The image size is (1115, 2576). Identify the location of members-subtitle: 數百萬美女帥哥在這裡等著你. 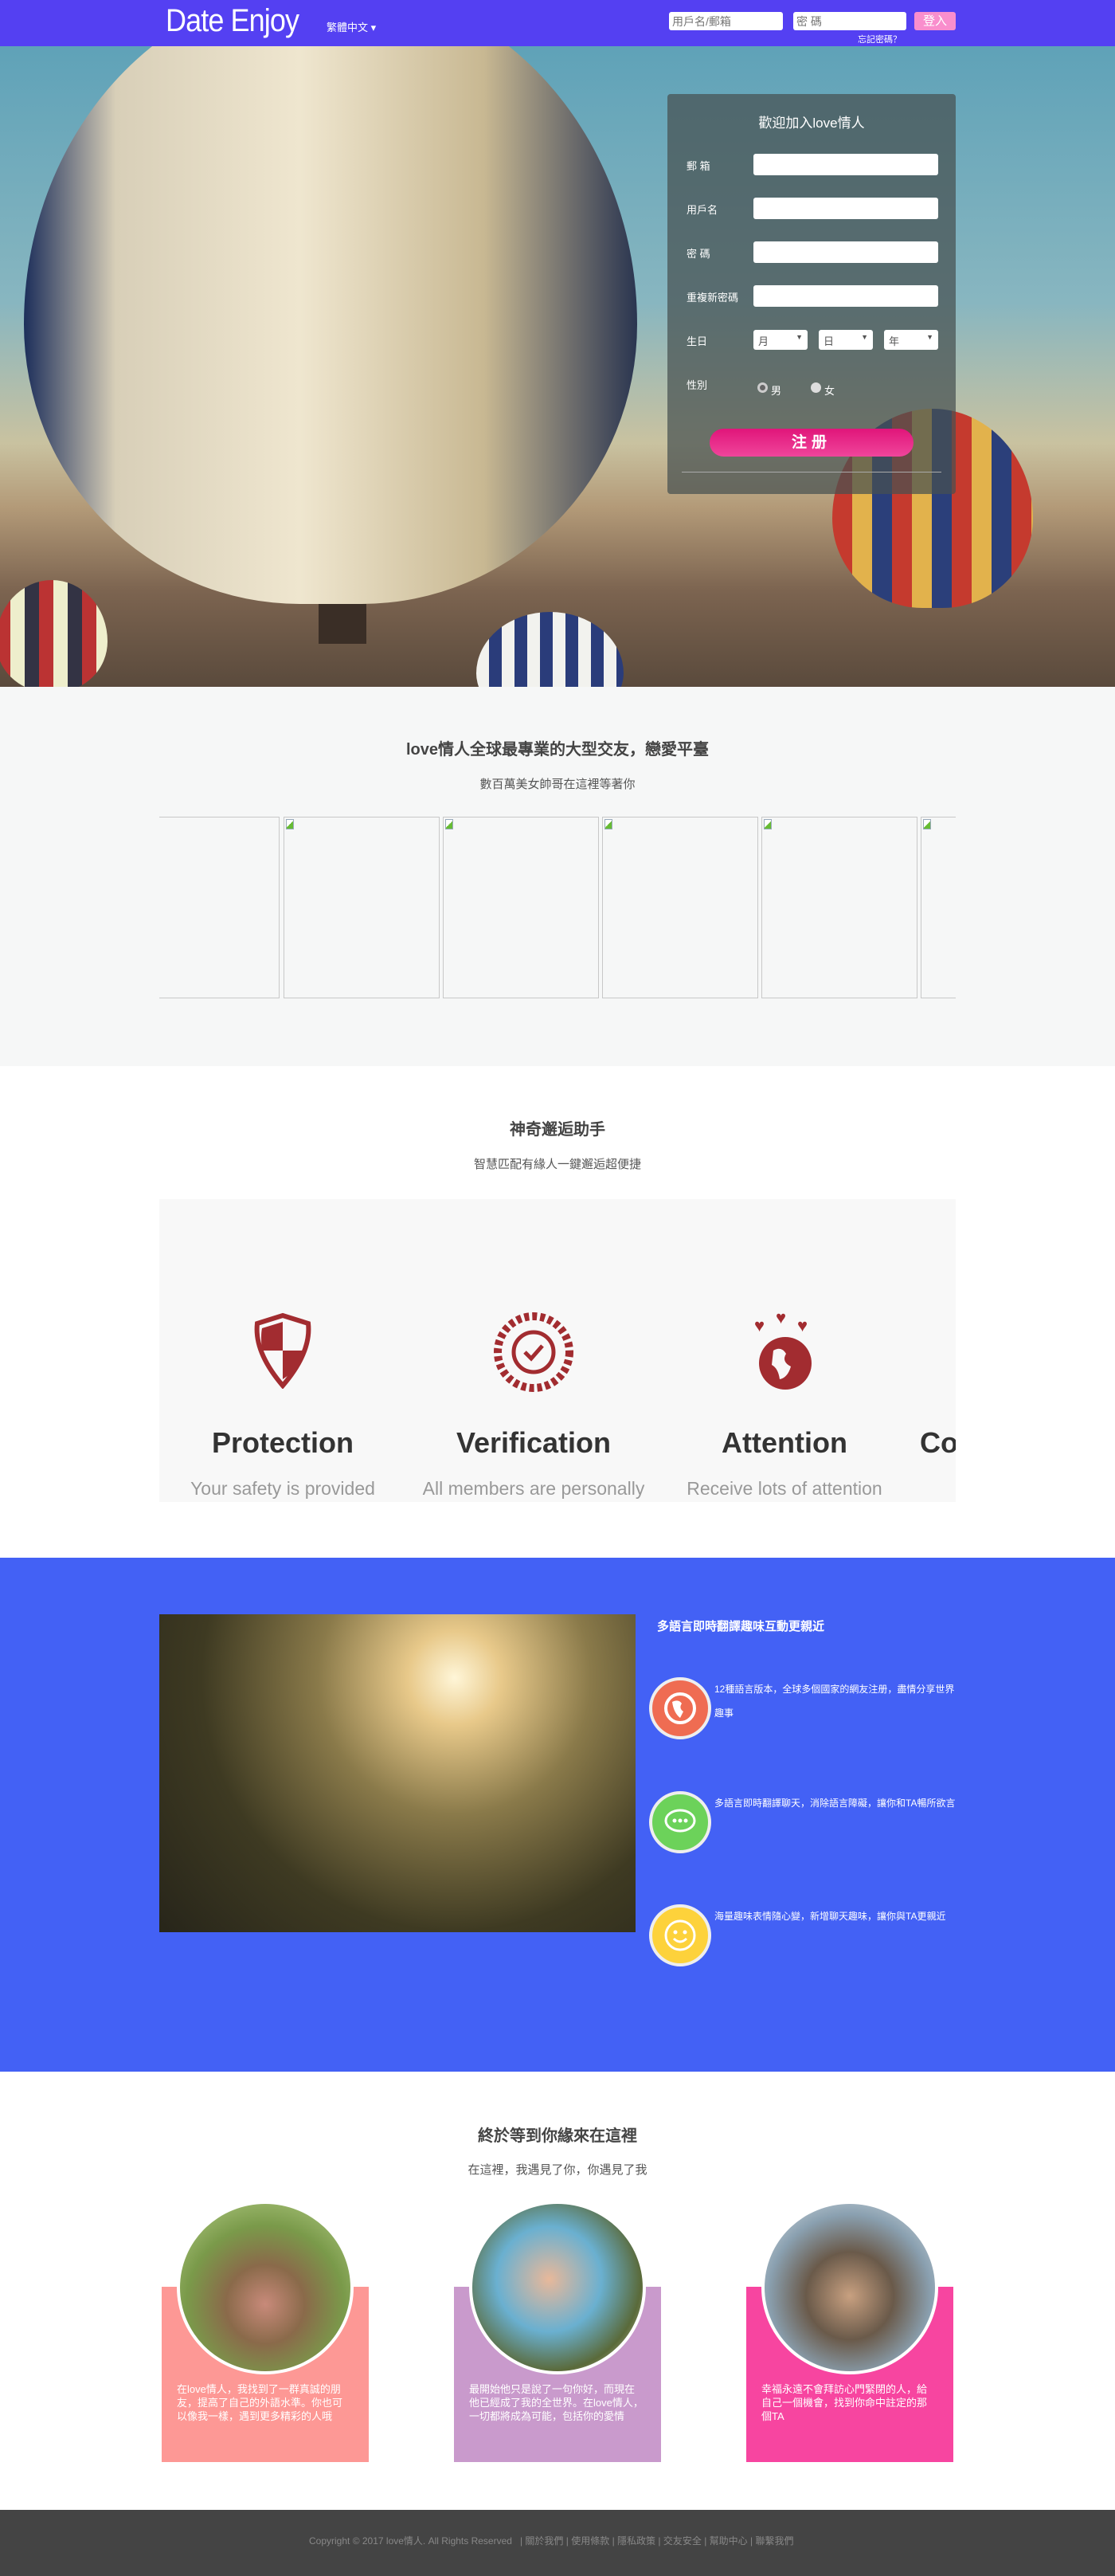
(557, 784).